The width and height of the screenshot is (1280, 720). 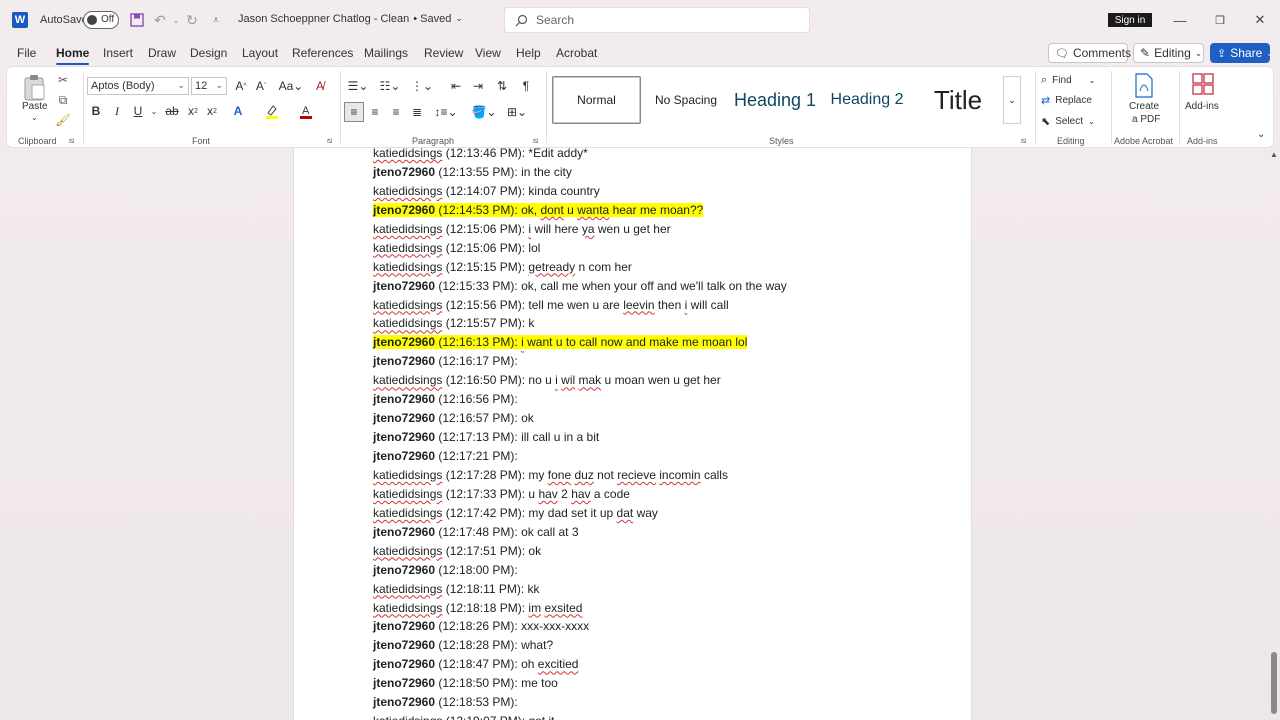 What do you see at coordinates (528, 53) in the screenshot?
I see `tab-help: Help` at bounding box center [528, 53].